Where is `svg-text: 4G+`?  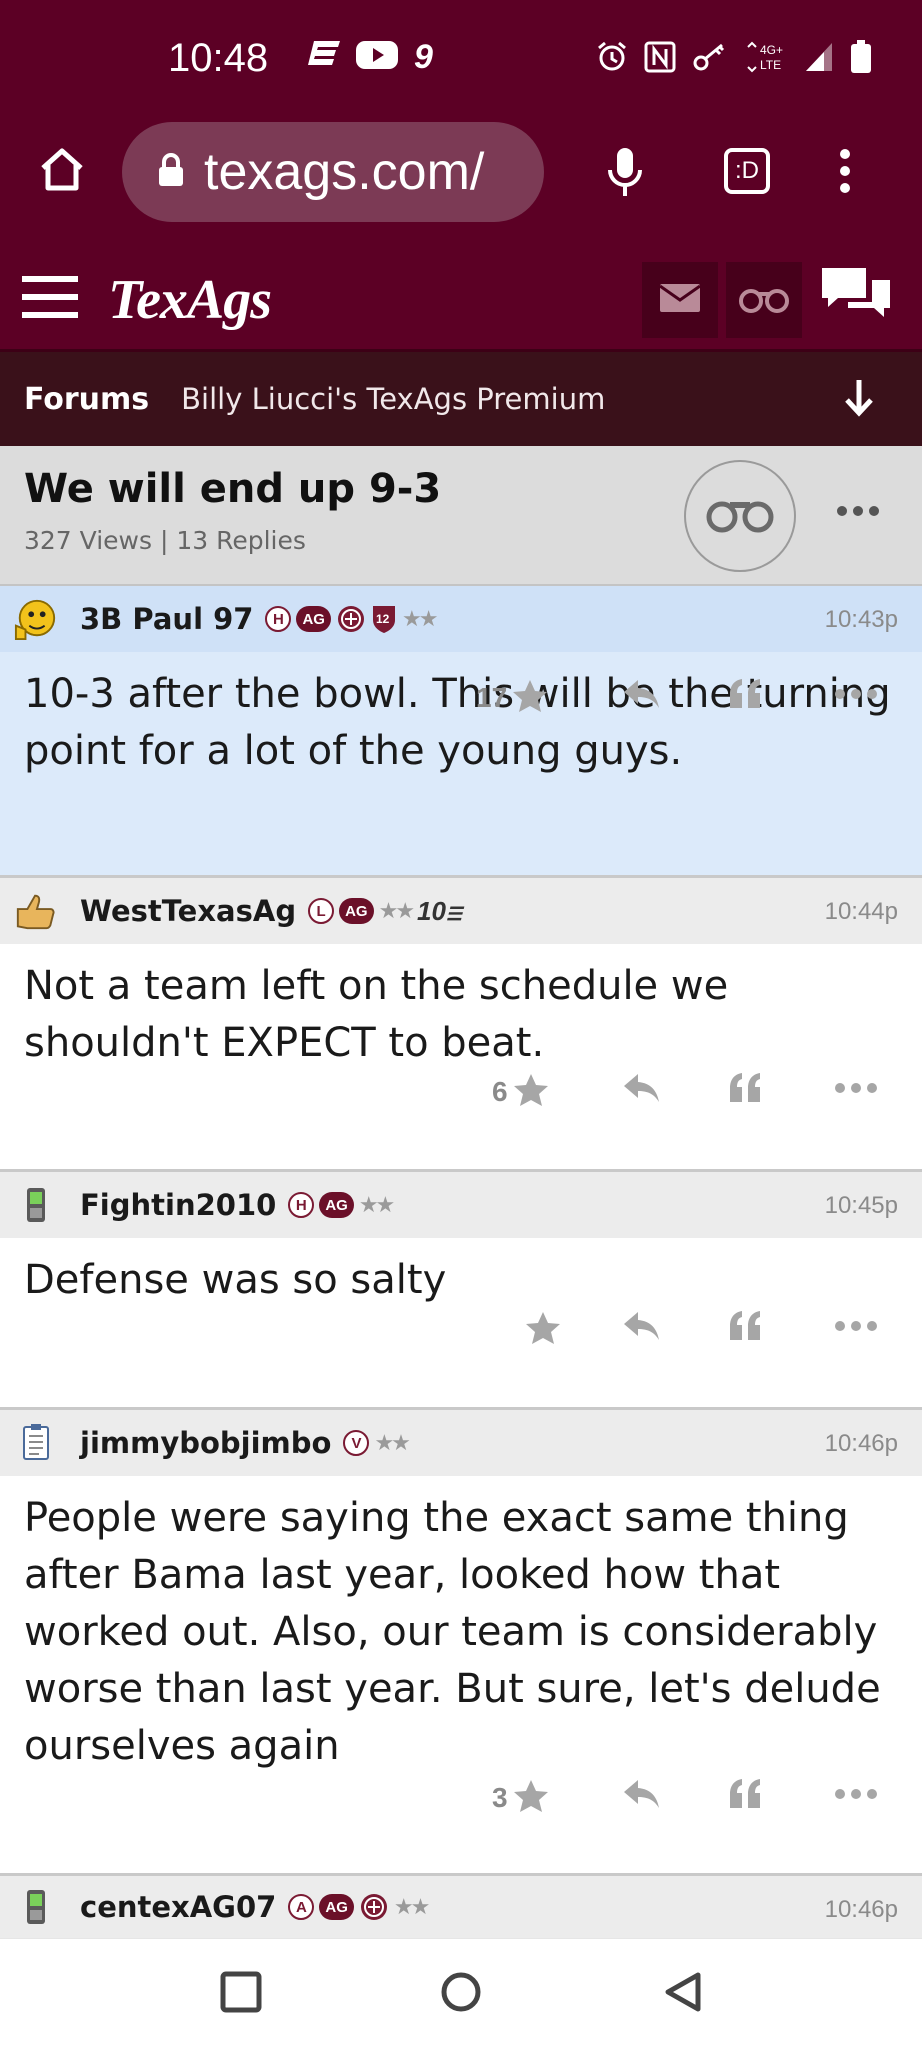
svg-text: 4G+ is located at coordinates (771, 50).